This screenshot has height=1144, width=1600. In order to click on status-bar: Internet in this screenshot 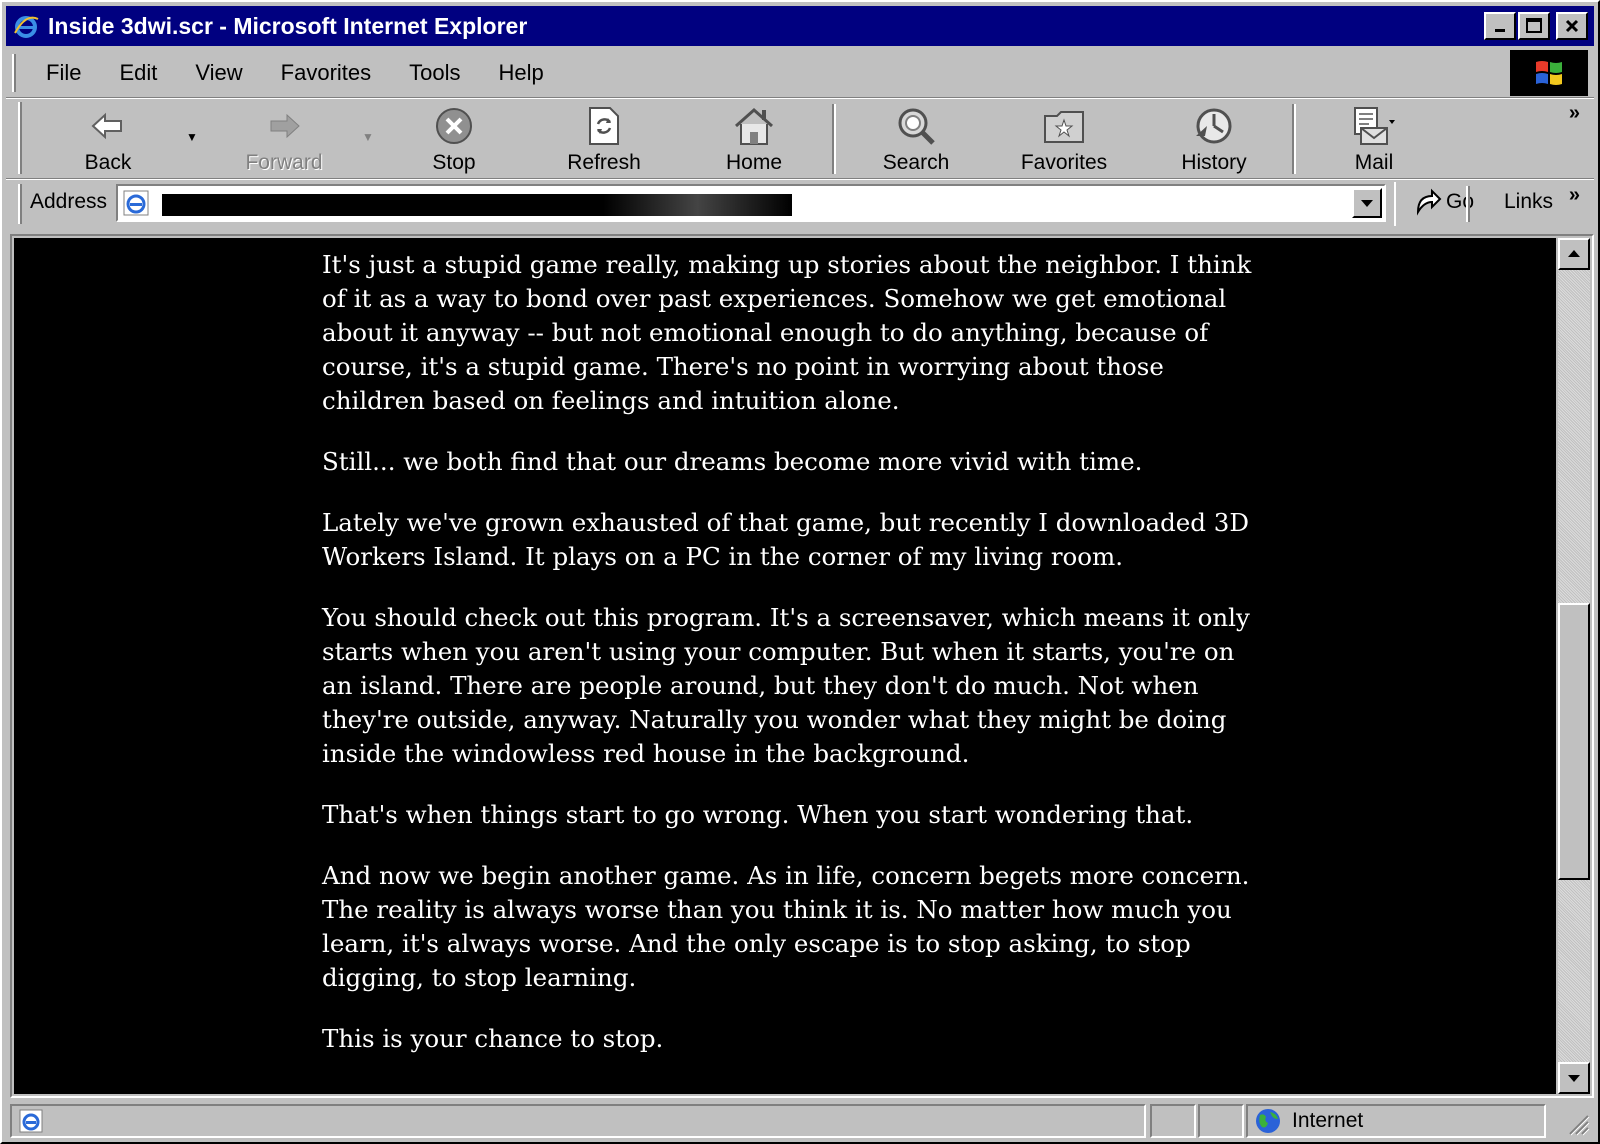, I will do `click(800, 1122)`.